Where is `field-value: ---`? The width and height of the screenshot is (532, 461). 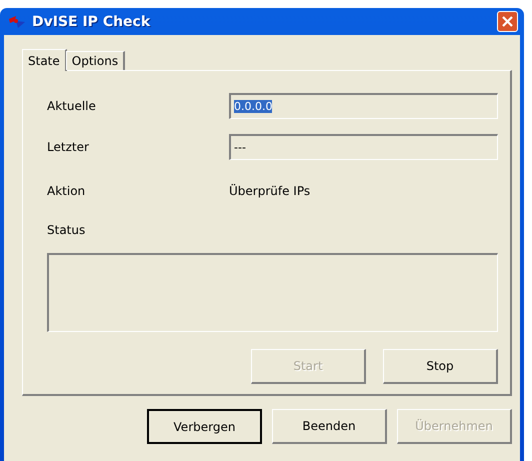
field-value: --- is located at coordinates (240, 147).